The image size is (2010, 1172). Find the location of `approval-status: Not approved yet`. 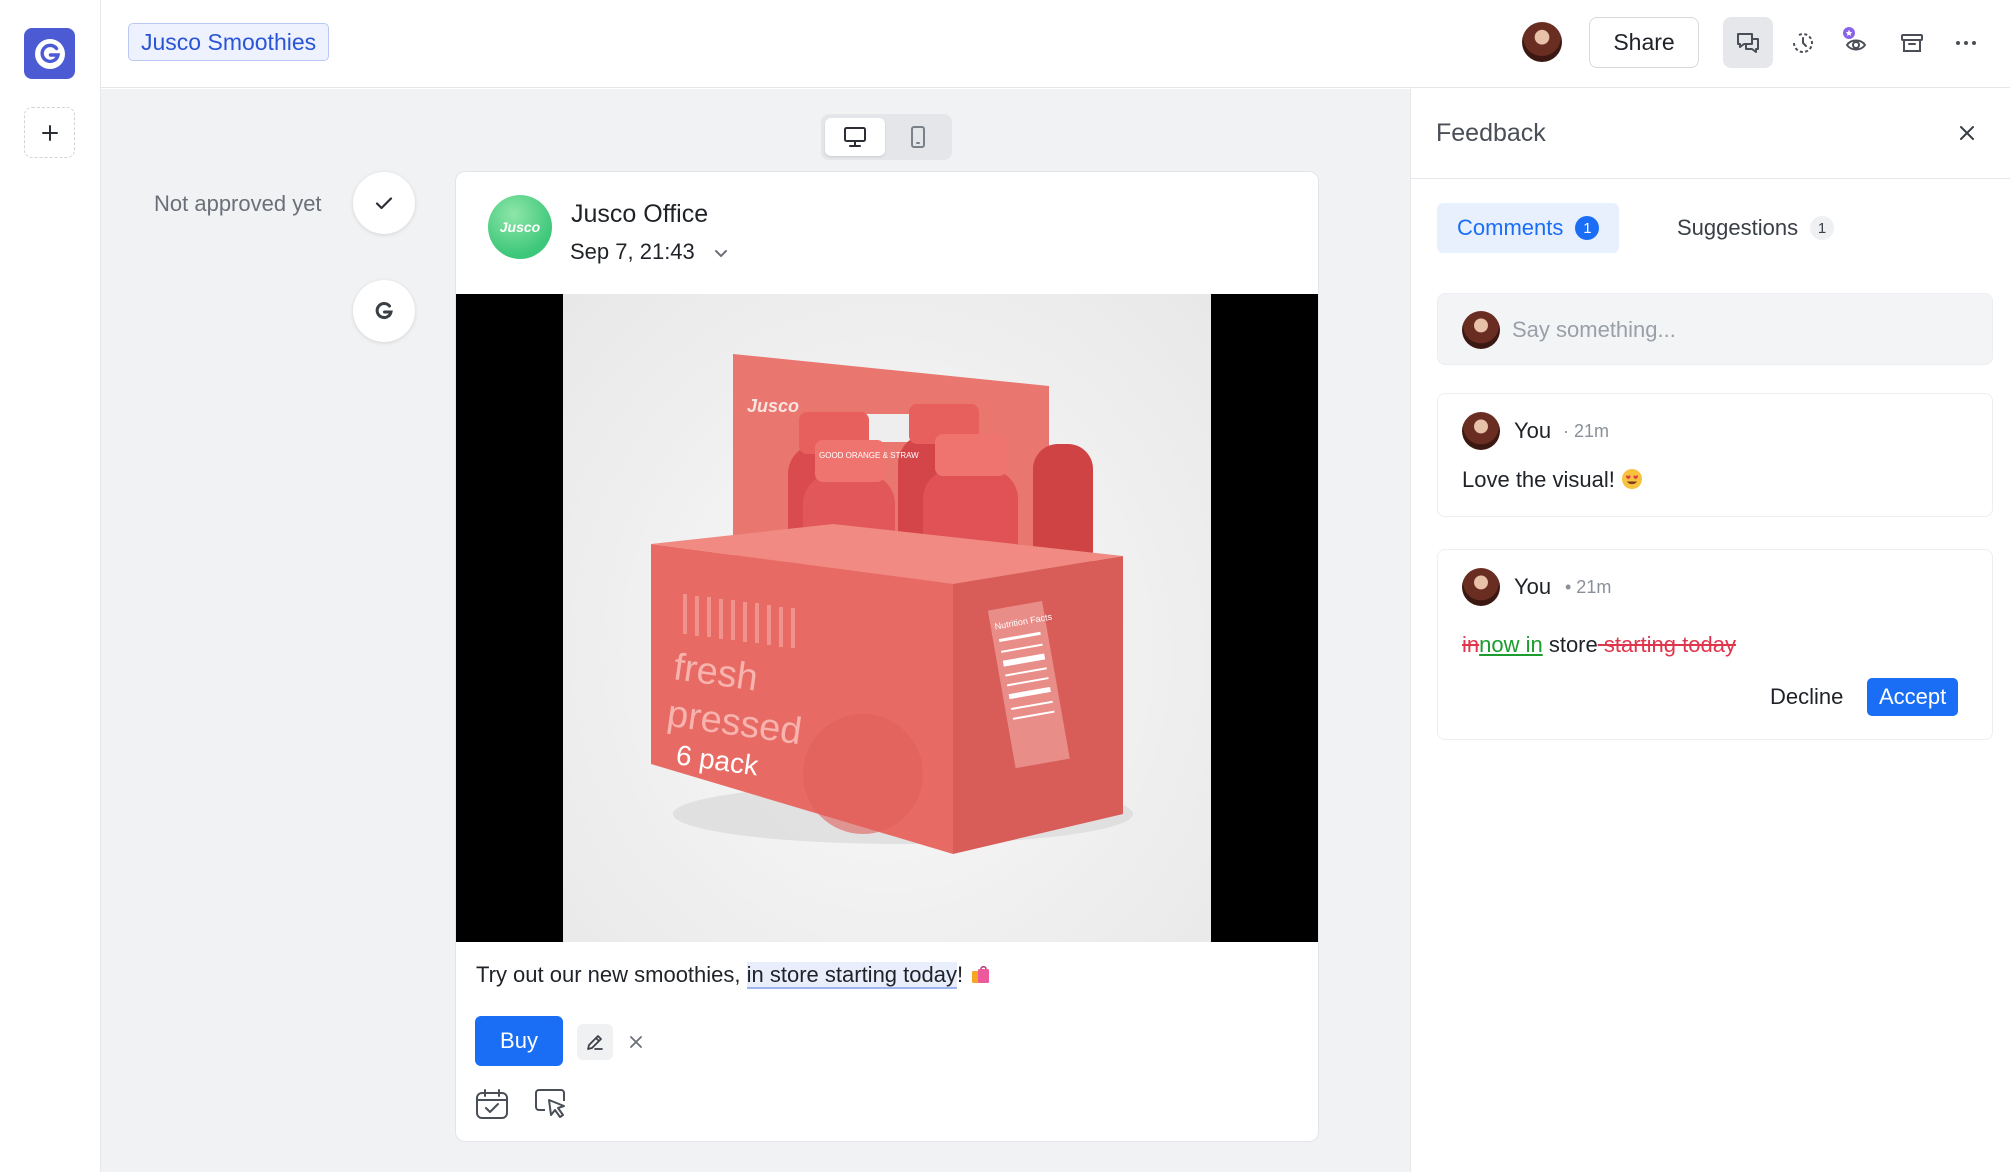

approval-status: Not approved yet is located at coordinates (238, 203).